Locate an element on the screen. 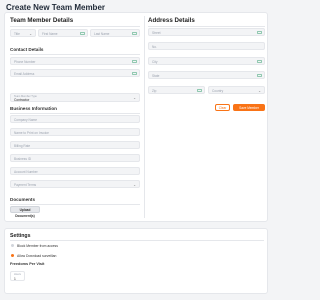  block-access-label: Block Member from access is located at coordinates (37, 245).